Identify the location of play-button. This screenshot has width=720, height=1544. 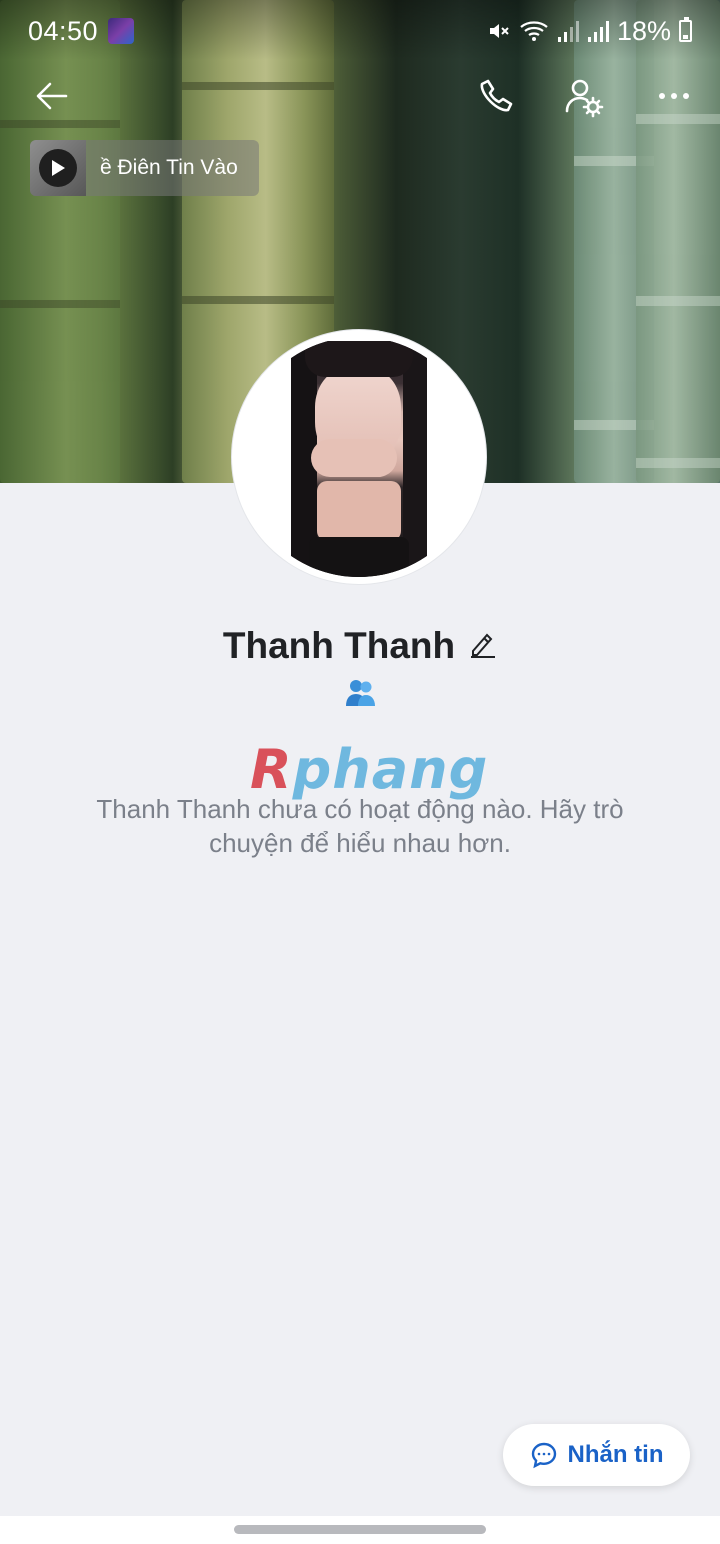
(58, 168).